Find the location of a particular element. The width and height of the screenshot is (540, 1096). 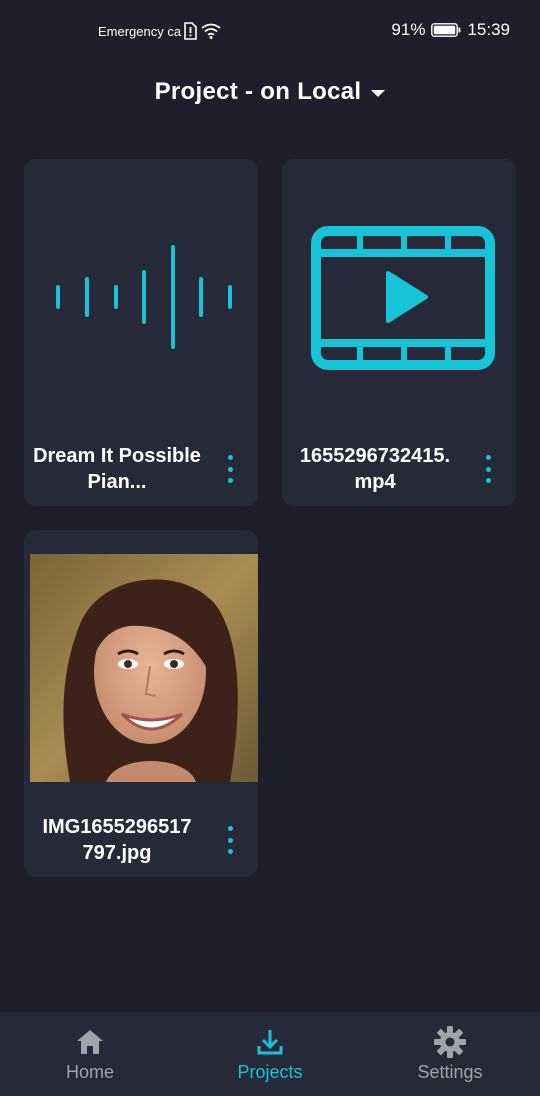

sim-alert-icon is located at coordinates (190, 31).